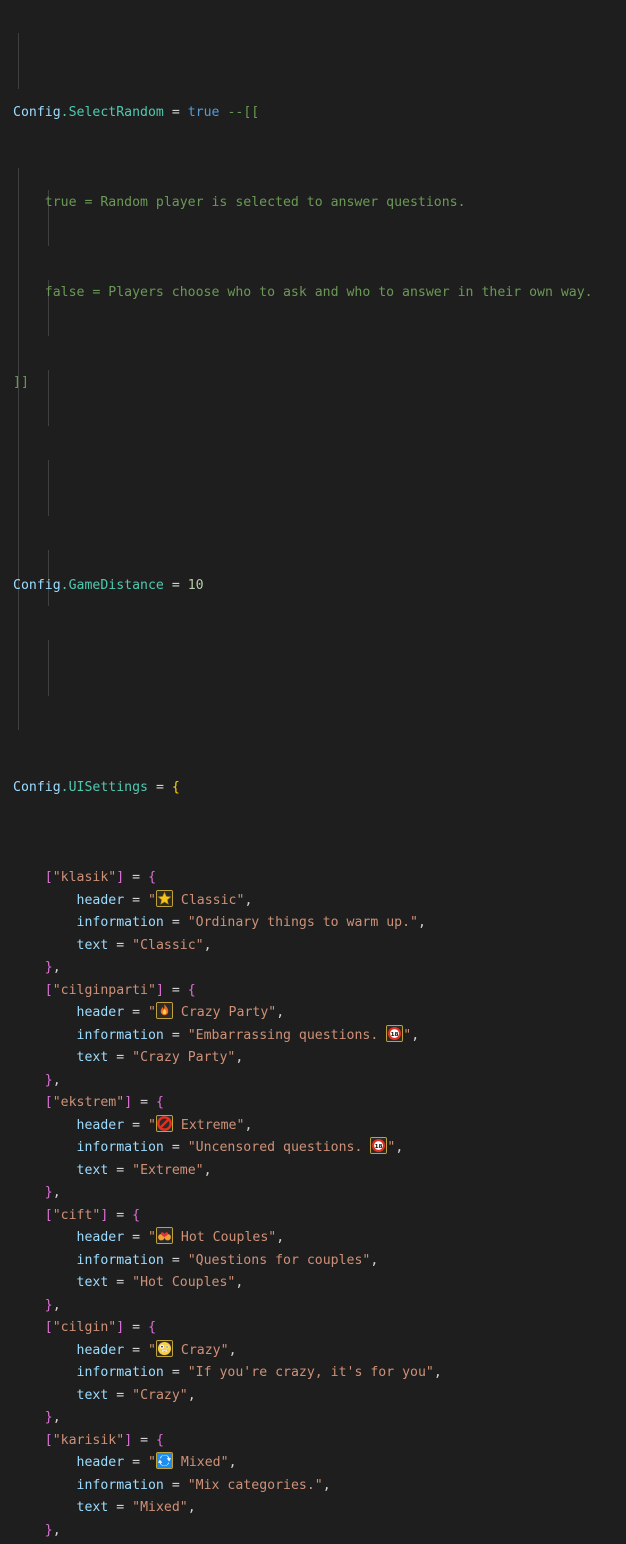 The image size is (626, 1544). Describe the element at coordinates (88, 1440) in the screenshot. I see `entry-key-token: "karisik"` at that location.